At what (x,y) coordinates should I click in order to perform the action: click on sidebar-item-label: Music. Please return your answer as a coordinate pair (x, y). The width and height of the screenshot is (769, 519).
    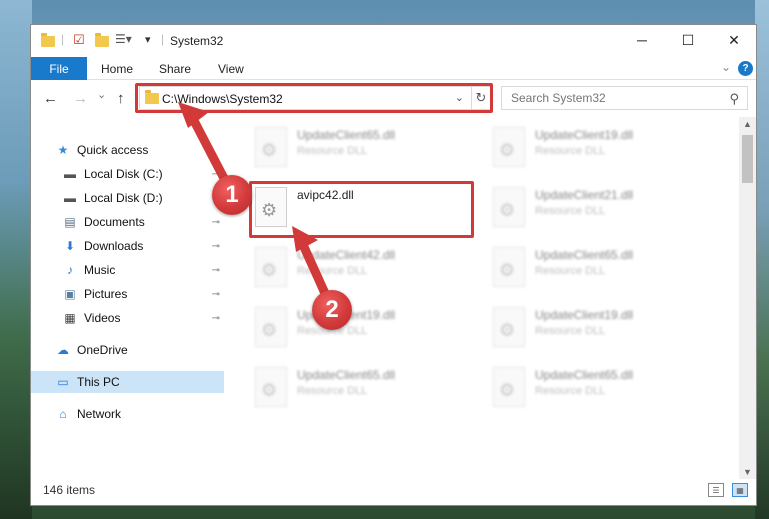
    Looking at the image, I should click on (100, 270).